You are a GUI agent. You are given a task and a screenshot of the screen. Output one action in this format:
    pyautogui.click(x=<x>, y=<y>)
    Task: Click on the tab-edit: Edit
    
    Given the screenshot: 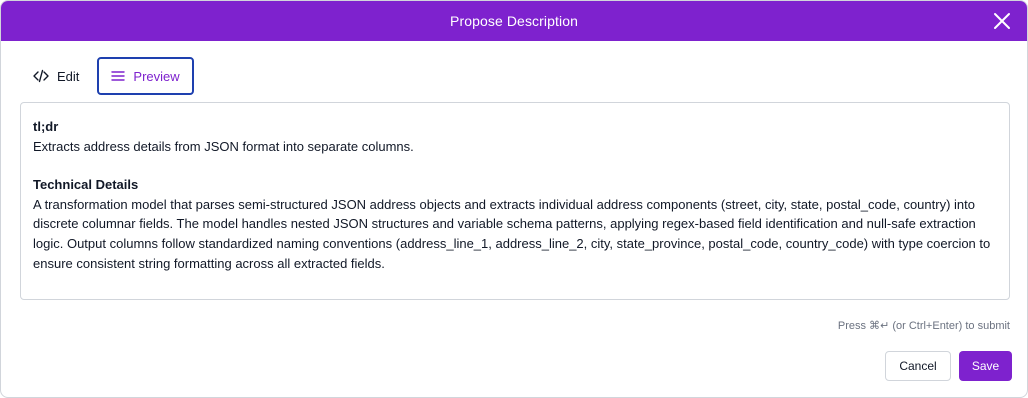 What is the action you would take?
    pyautogui.click(x=56, y=76)
    